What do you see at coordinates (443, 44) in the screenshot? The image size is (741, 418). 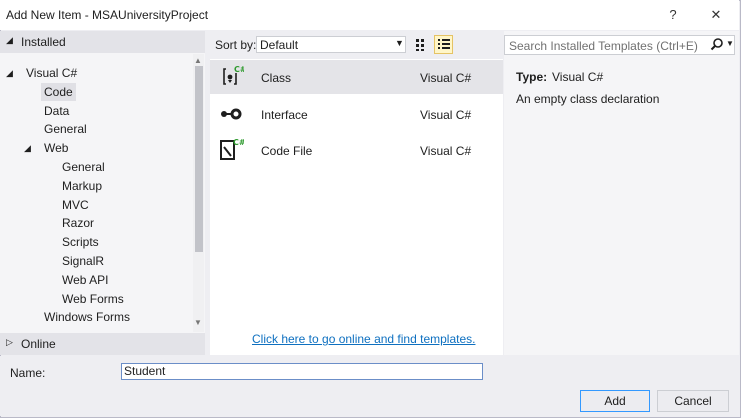 I see `list-view-icon` at bounding box center [443, 44].